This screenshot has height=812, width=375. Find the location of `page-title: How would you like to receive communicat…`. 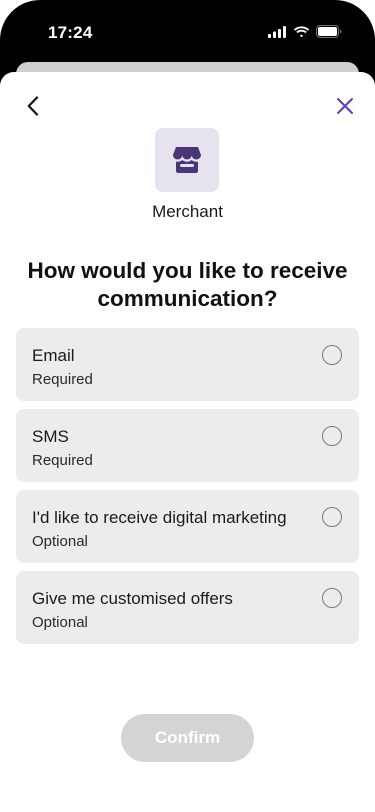

page-title: How would you like to receive communicat… is located at coordinates (187, 284).